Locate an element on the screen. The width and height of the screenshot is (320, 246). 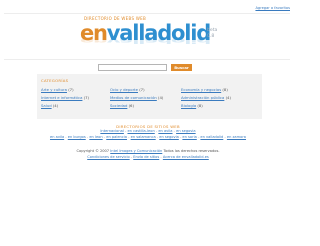
category-item: Administración pública (4) is located at coordinates (206, 97).